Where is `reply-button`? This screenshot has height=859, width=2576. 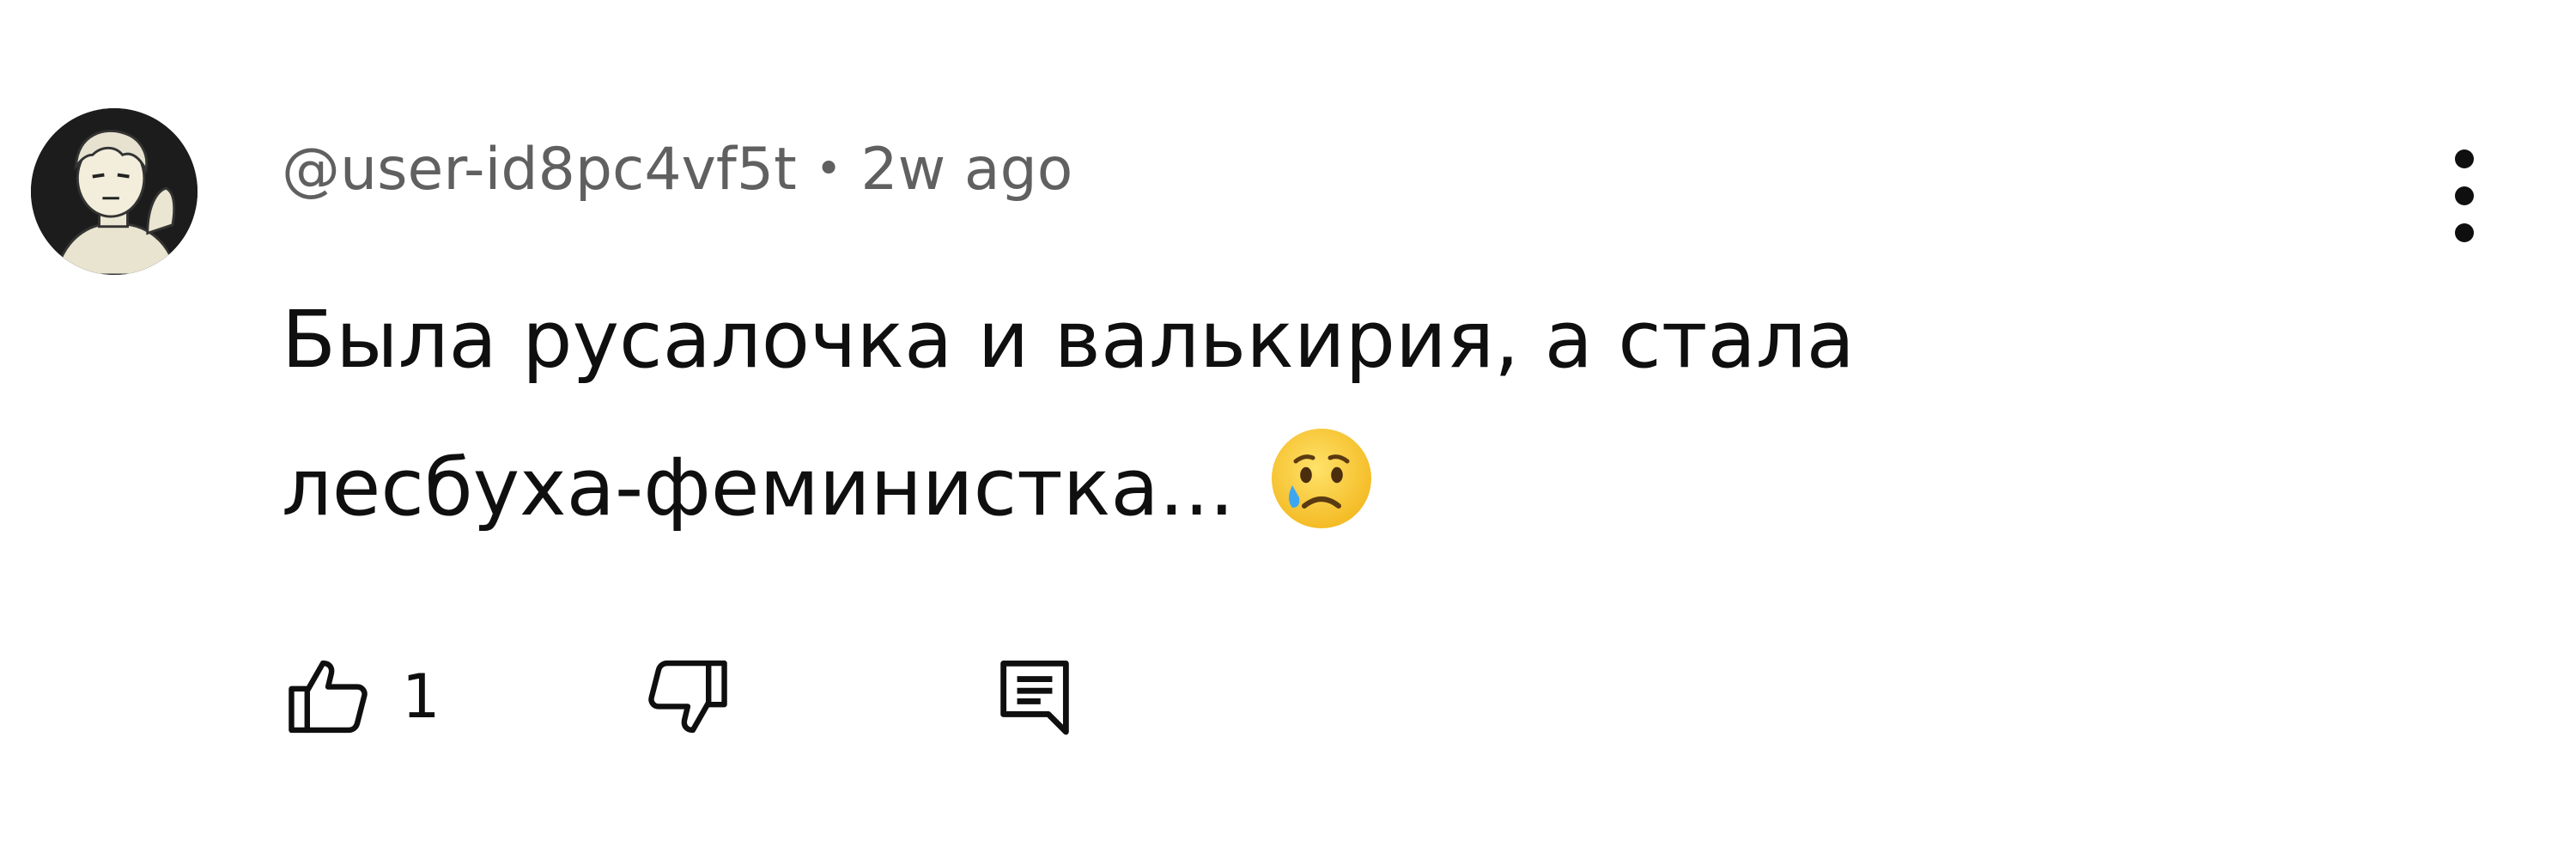 reply-button is located at coordinates (1035, 697).